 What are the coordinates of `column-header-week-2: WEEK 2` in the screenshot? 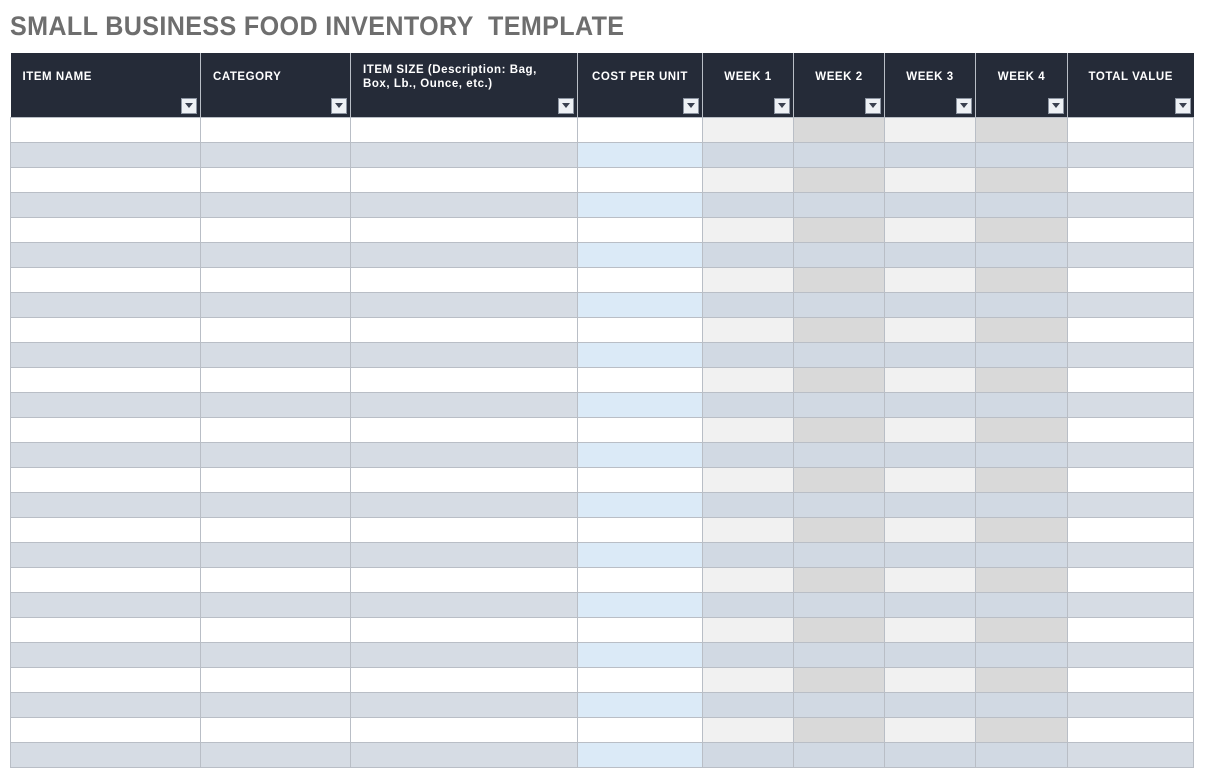 It's located at (839, 85).